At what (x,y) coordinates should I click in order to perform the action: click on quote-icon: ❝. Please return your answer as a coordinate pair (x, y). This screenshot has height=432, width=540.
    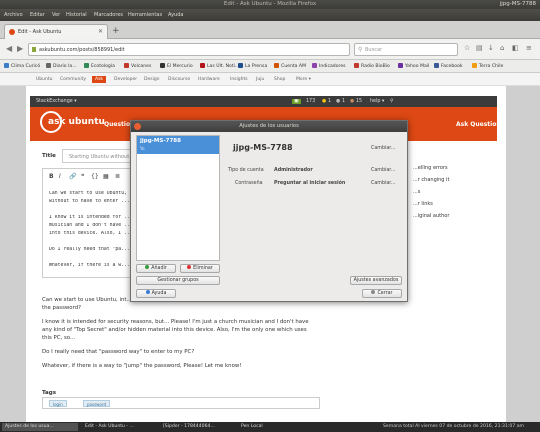
    Looking at the image, I should click on (82, 176).